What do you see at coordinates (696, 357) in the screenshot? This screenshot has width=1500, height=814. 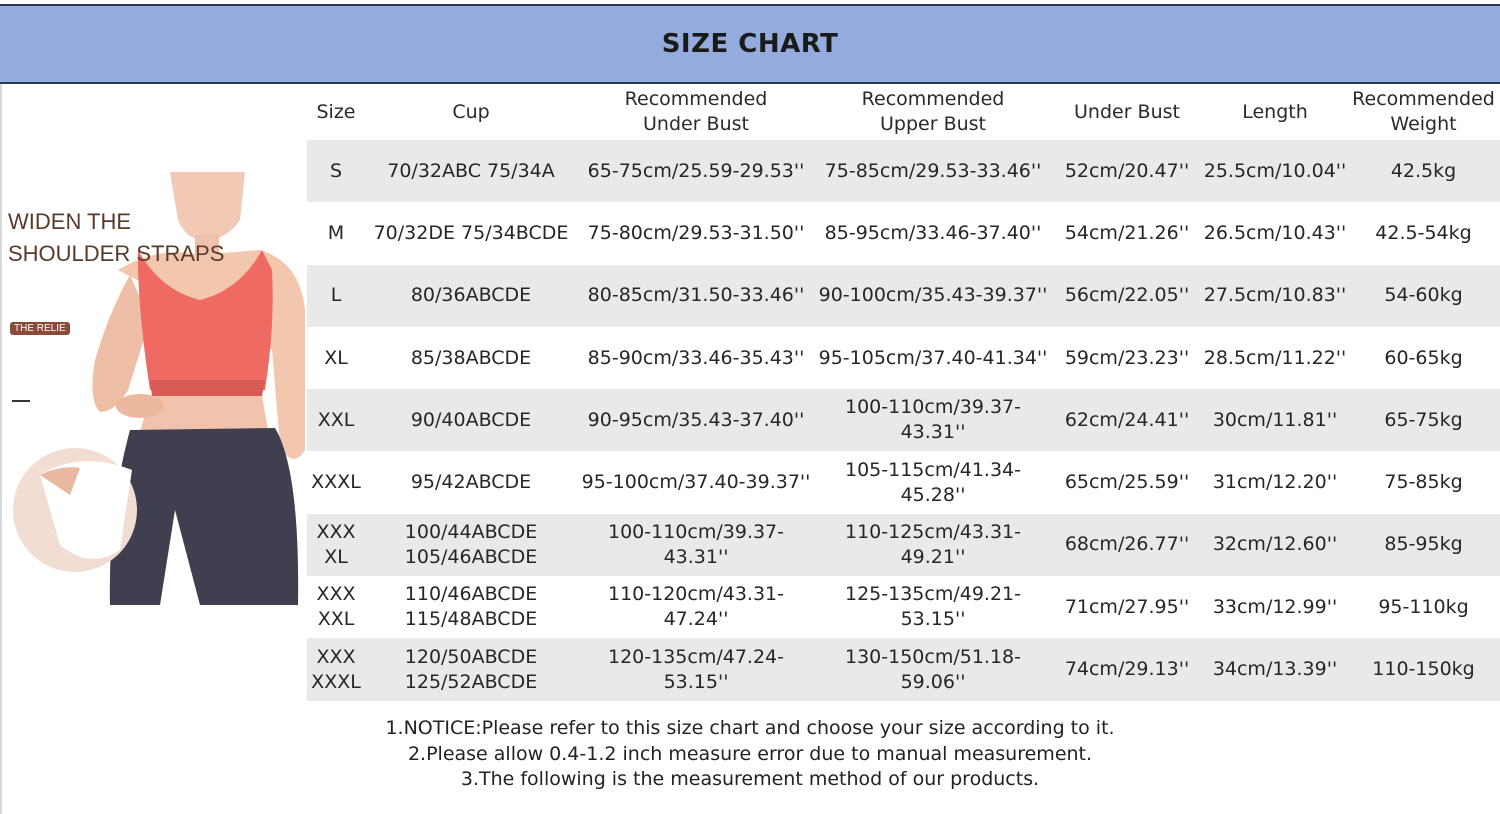 I see `cell-recommended-under-bust: 85-90cm/33.46-35.43''` at bounding box center [696, 357].